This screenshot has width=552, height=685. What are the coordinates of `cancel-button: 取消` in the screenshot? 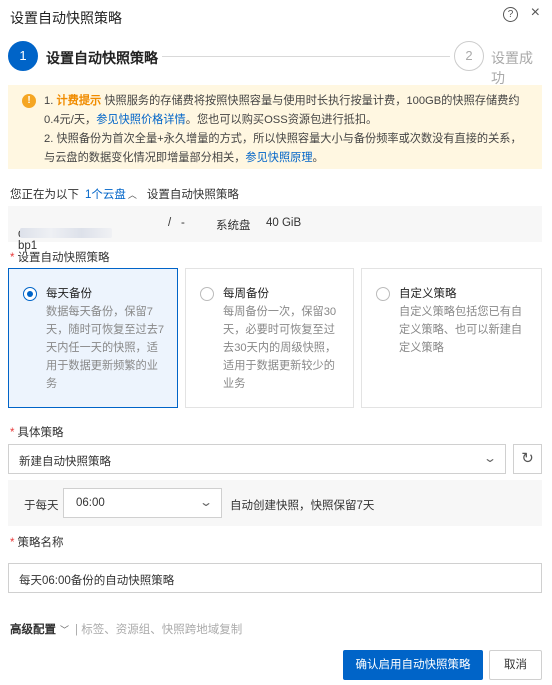 It's located at (515, 665).